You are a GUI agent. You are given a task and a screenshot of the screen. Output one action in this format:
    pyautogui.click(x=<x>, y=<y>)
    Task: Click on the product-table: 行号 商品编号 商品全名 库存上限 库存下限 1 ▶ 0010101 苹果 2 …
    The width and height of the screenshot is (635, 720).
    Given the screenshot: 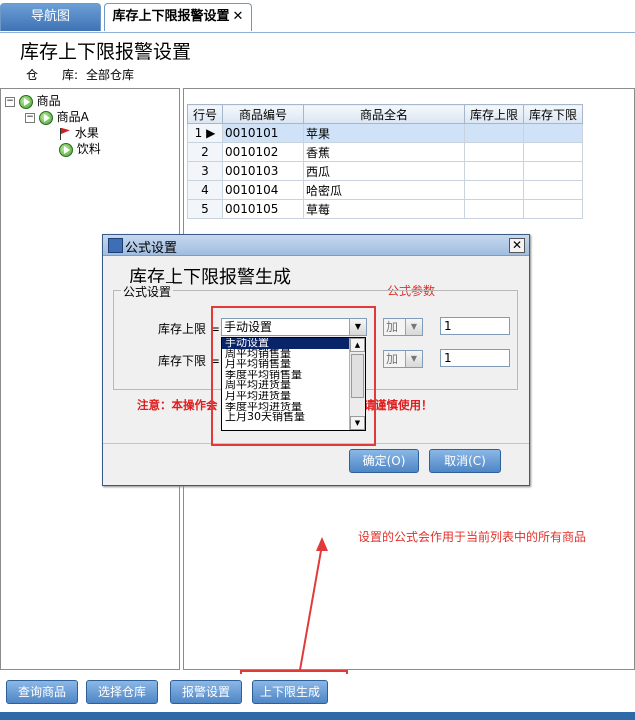 What is the action you would take?
    pyautogui.click(x=385, y=161)
    